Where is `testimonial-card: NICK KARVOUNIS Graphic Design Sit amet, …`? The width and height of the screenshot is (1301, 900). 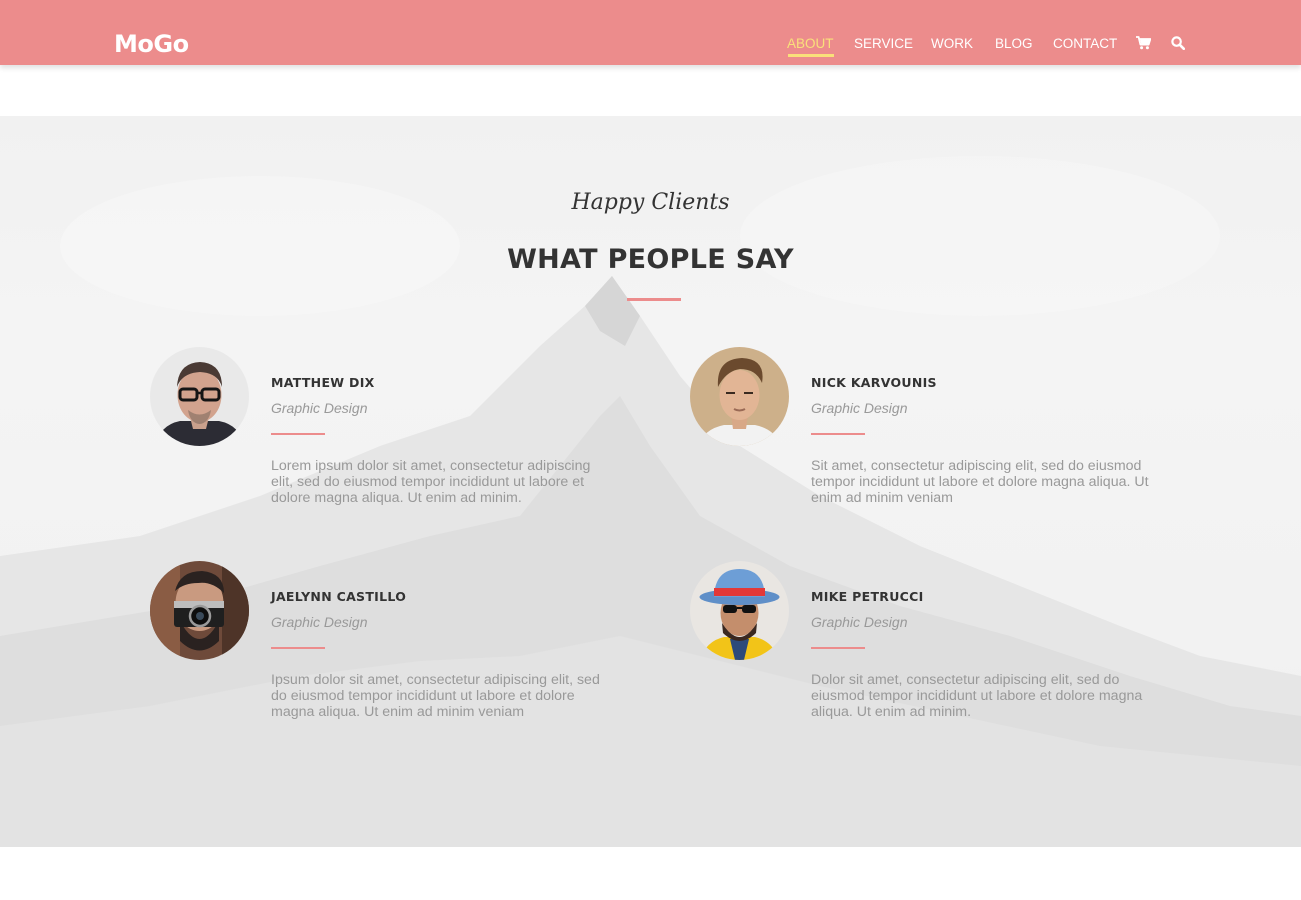
testimonial-card: NICK KARVOUNIS Graphic Design Sit amet, … is located at coordinates (925, 437).